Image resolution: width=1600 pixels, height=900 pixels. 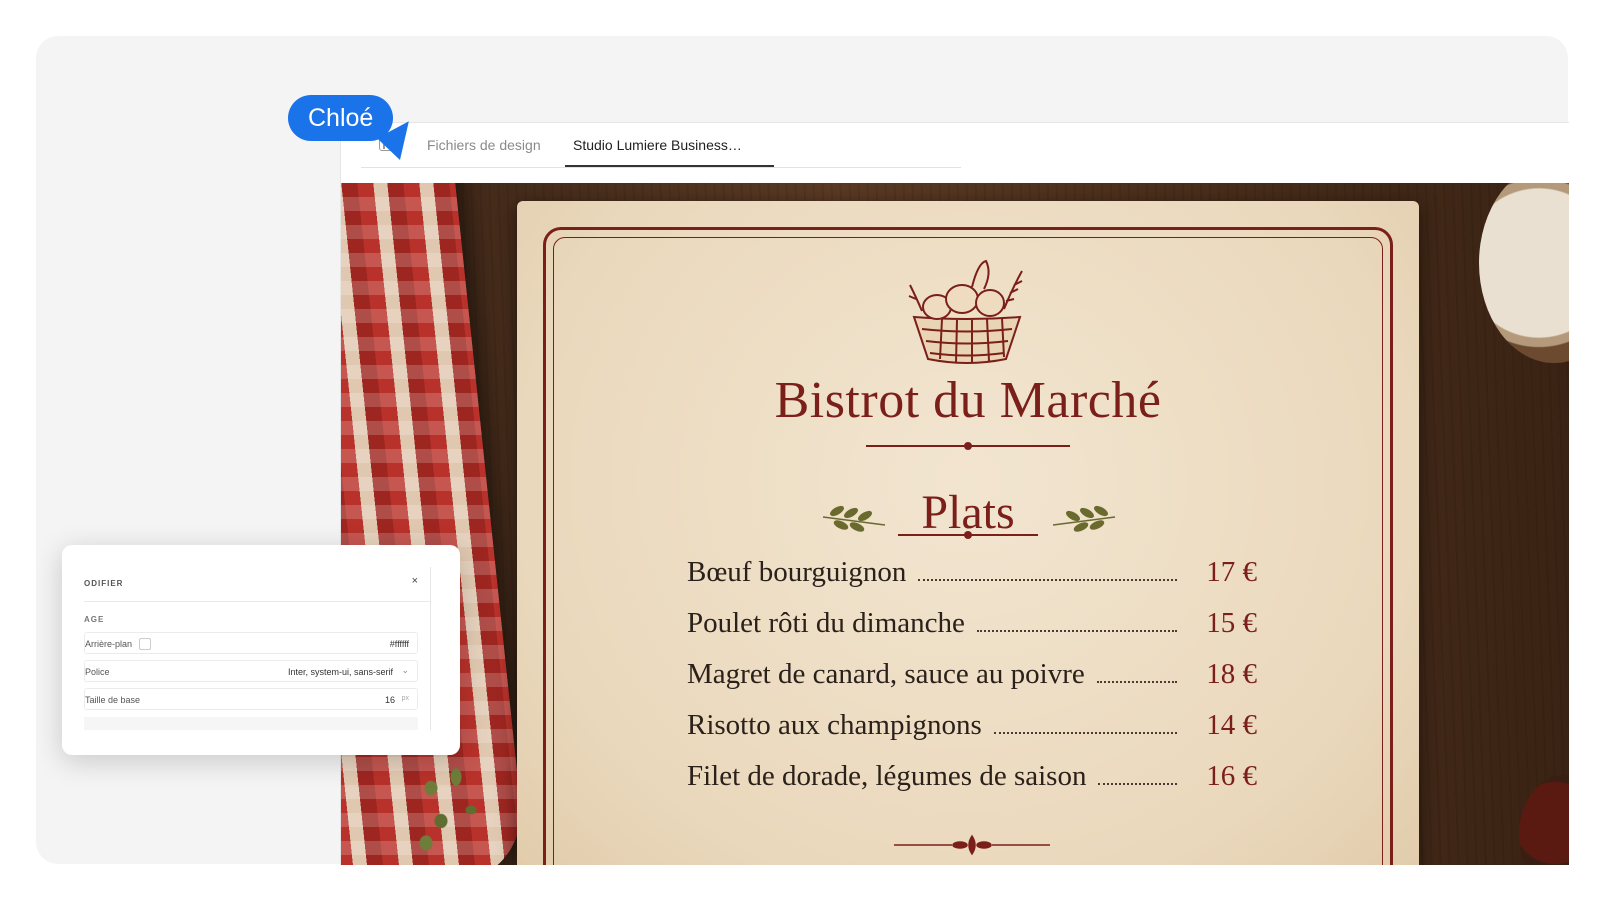 I want to click on dish-item: Magret de canard, sauce au poivre 18 €, so click(x=972, y=683).